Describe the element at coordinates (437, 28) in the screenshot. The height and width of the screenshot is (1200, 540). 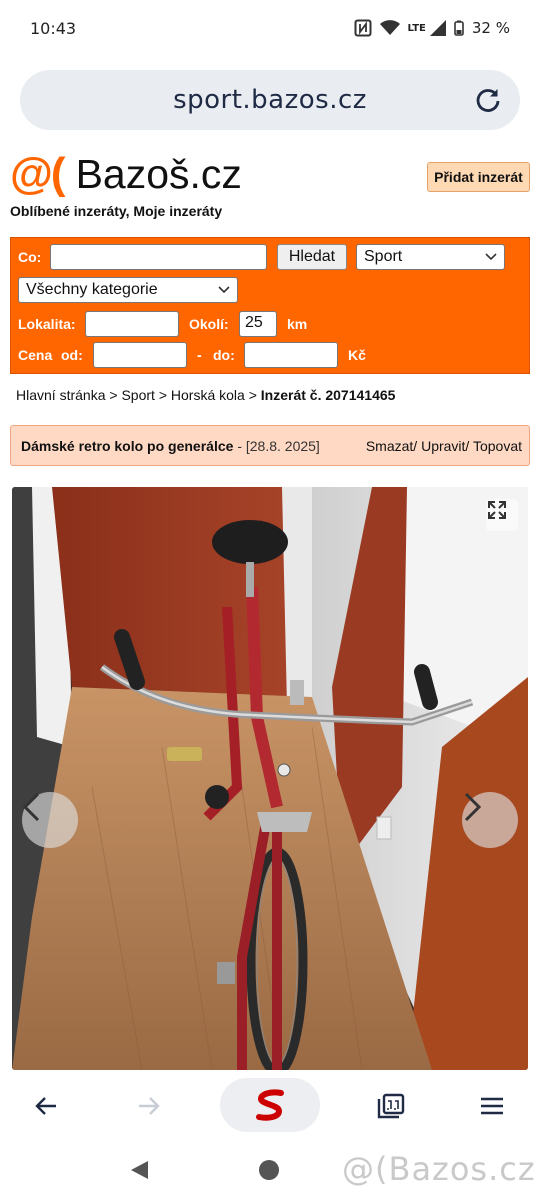
I see `signal-icon` at that location.